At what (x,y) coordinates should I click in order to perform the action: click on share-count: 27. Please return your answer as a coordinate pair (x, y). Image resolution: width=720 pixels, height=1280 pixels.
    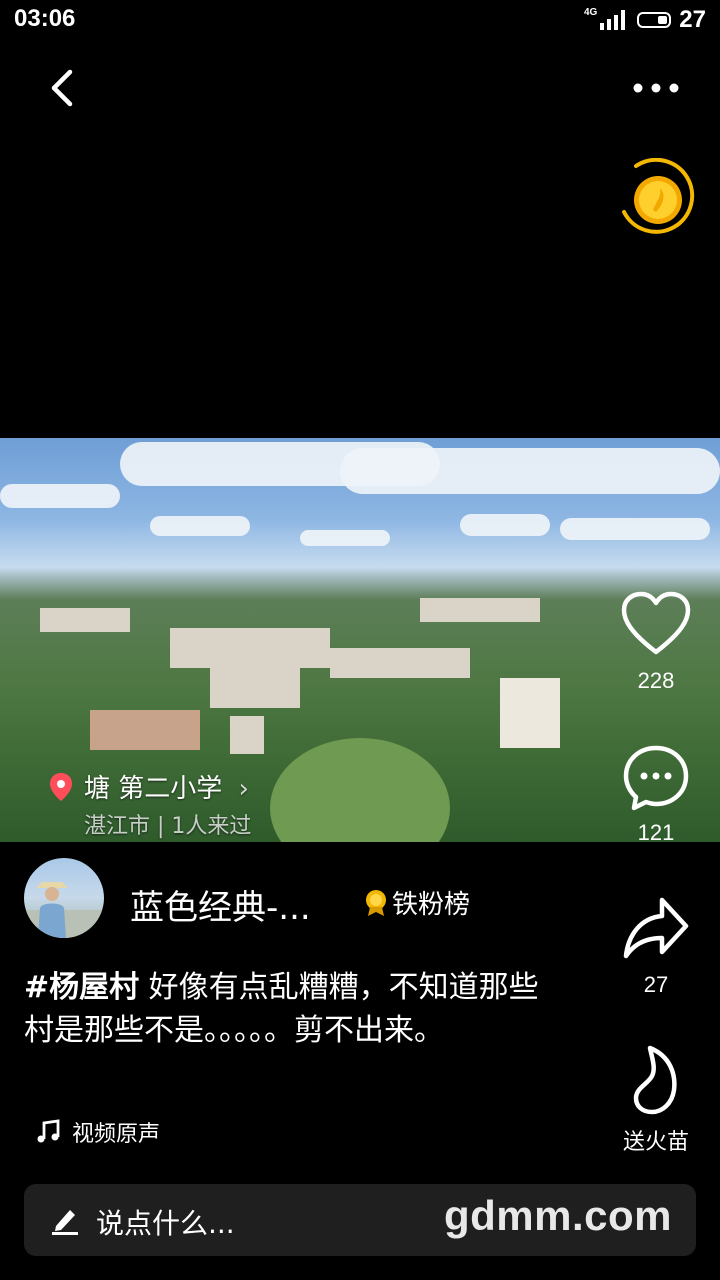
    Looking at the image, I should click on (656, 984).